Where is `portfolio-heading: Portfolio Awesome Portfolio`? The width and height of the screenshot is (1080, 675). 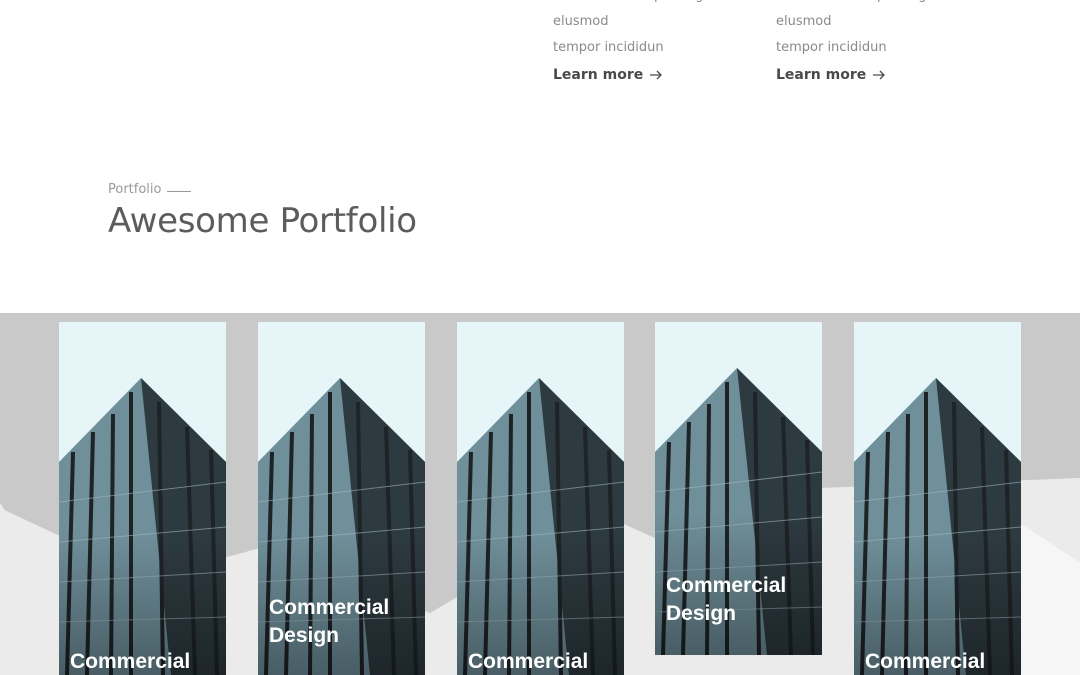
portfolio-heading: Portfolio Awesome Portfolio is located at coordinates (262, 211).